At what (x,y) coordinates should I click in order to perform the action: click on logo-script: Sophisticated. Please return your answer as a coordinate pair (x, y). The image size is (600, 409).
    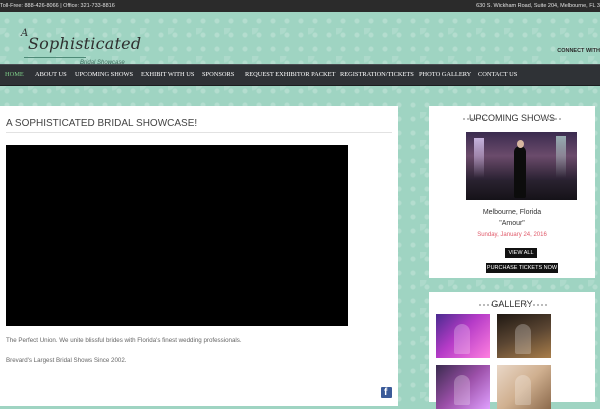
    Looking at the image, I should click on (85, 43).